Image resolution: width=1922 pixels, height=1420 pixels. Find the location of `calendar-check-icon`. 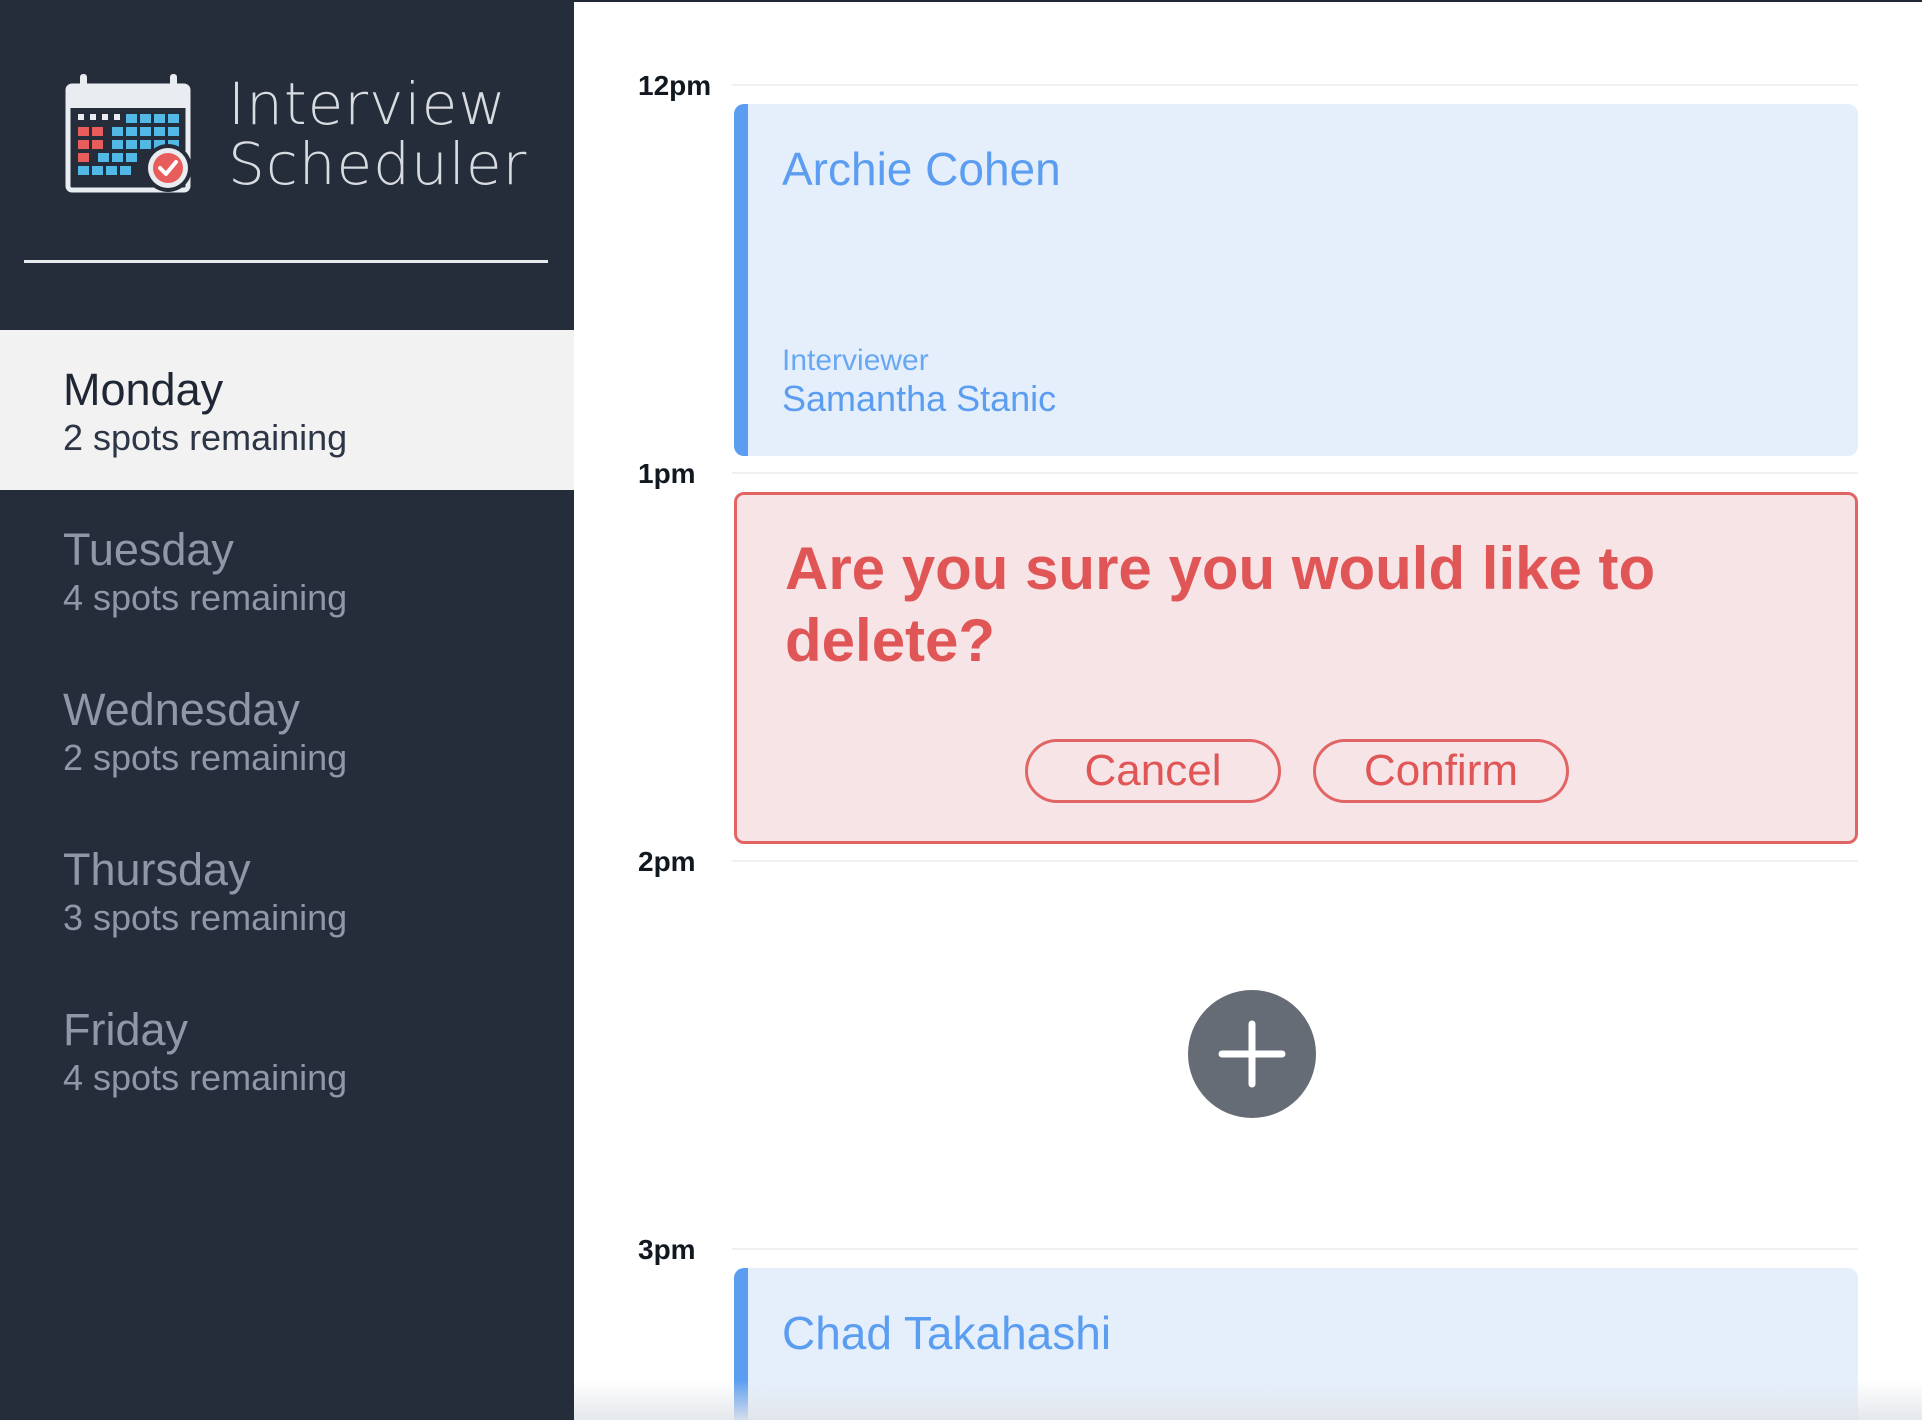

calendar-check-icon is located at coordinates (128, 133).